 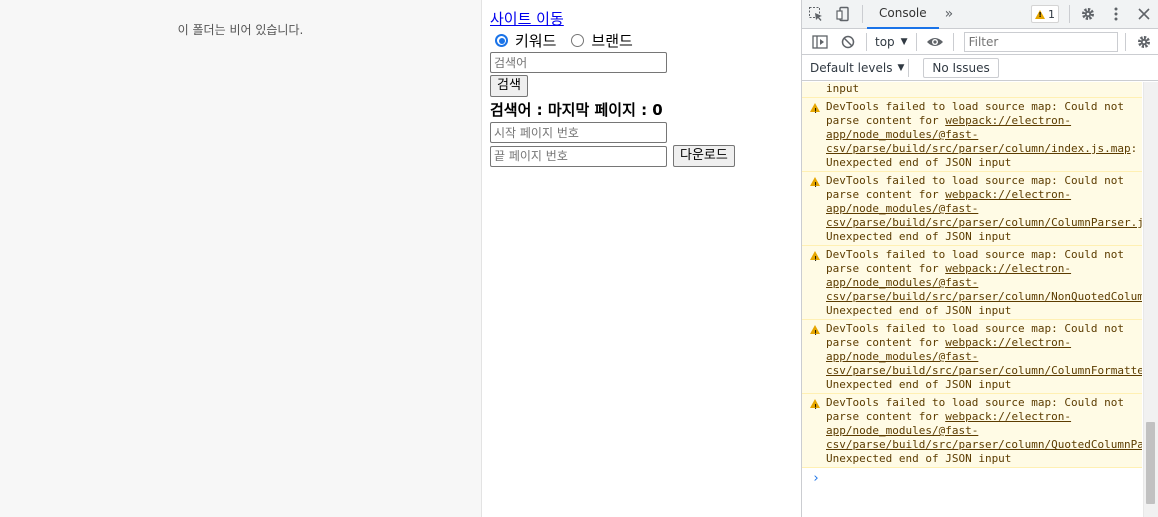 I want to click on radio-brand, so click(x=578, y=40).